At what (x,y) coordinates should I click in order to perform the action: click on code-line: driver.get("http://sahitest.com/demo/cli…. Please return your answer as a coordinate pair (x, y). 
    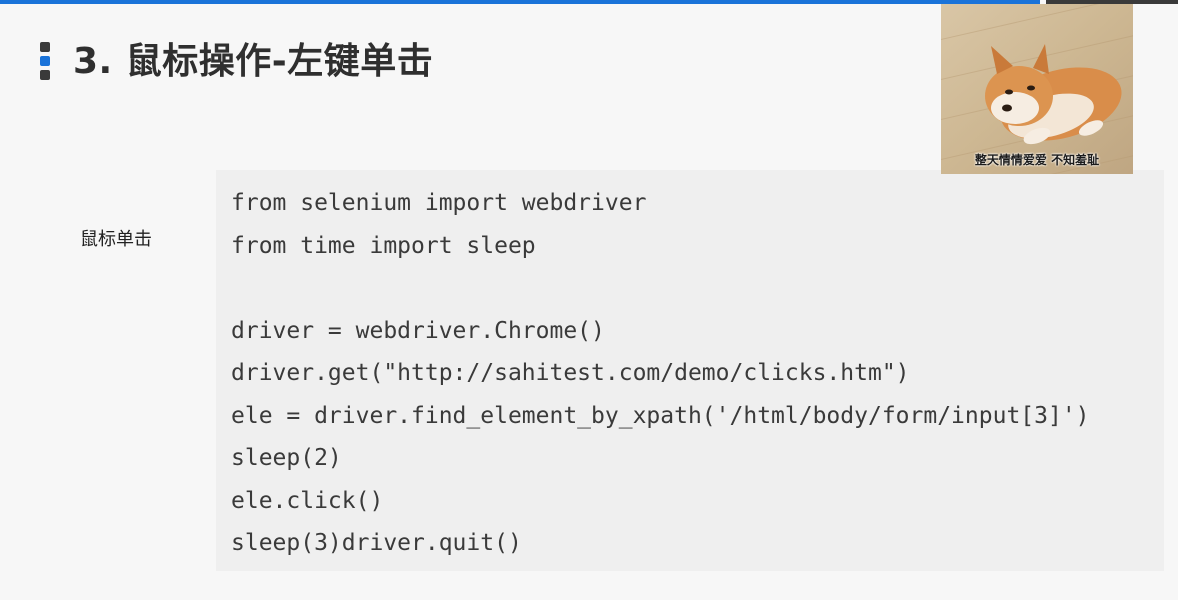
    Looking at the image, I should click on (570, 373).